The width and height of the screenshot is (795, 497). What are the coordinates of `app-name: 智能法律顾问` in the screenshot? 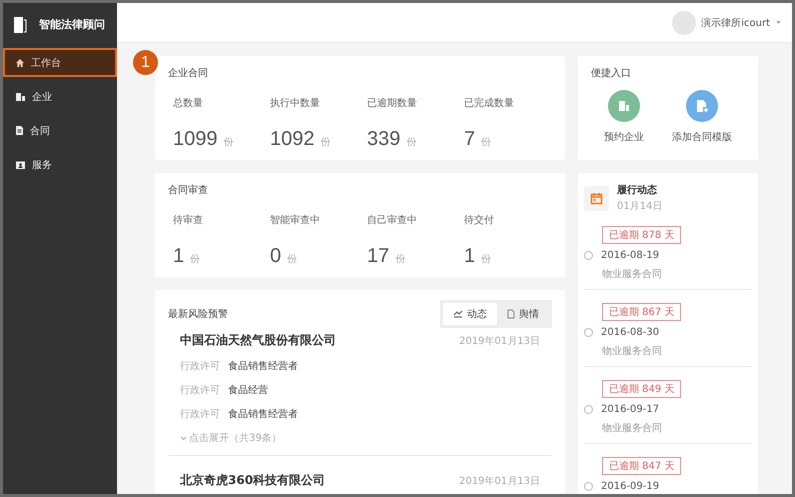 It's located at (72, 24).